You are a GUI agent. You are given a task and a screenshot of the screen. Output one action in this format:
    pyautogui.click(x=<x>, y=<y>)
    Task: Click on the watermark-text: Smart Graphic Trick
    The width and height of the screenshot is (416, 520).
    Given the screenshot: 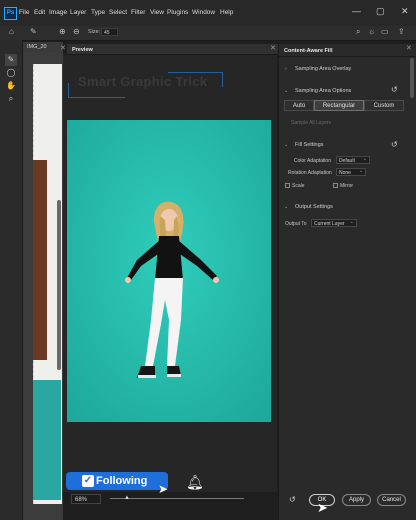 What is the action you would take?
    pyautogui.click(x=143, y=81)
    